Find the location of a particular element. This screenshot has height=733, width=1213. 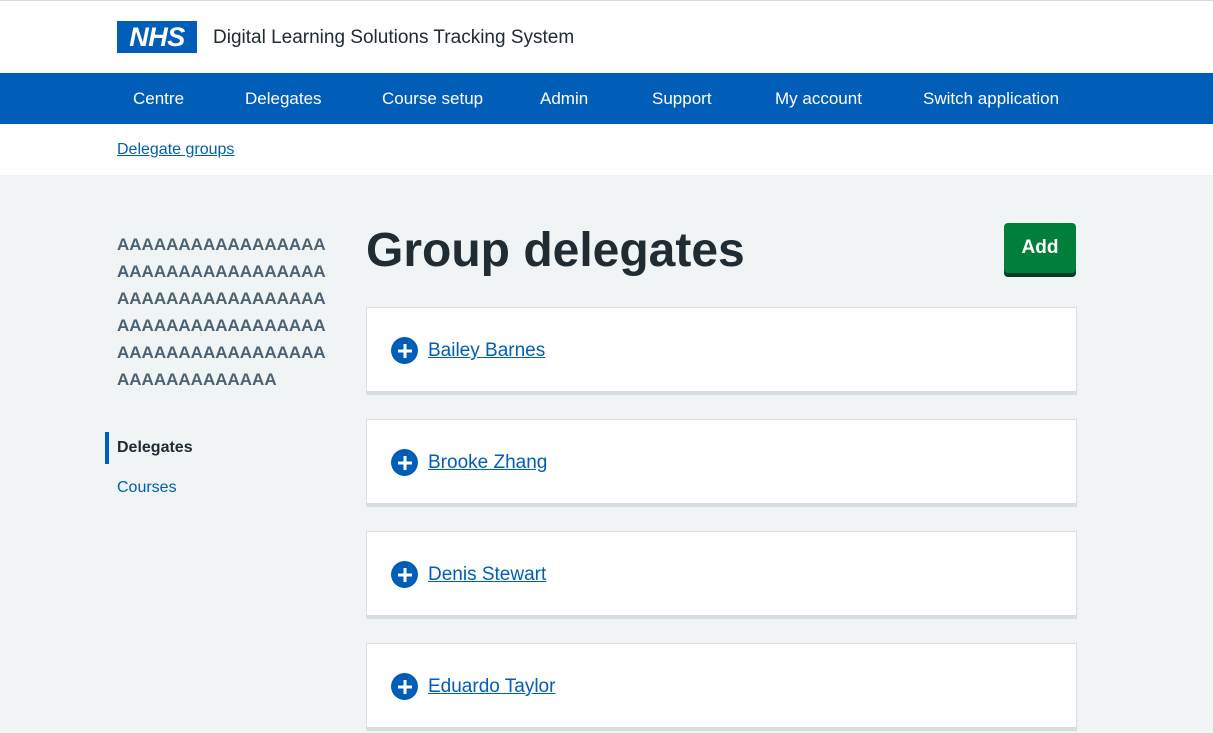

side-navigation: Delegates Courses is located at coordinates (220, 472).